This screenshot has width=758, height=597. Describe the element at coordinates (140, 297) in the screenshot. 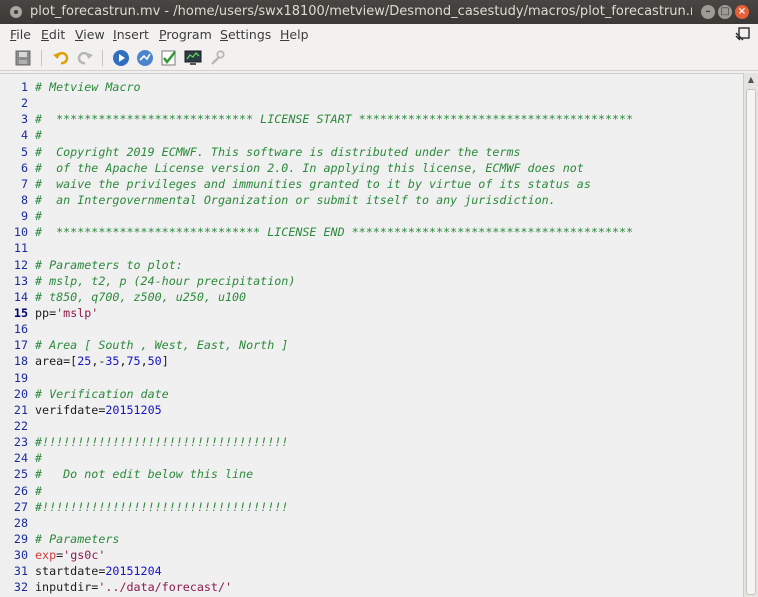

I see `line-text: # t850, q700, z500, u250, u100` at that location.